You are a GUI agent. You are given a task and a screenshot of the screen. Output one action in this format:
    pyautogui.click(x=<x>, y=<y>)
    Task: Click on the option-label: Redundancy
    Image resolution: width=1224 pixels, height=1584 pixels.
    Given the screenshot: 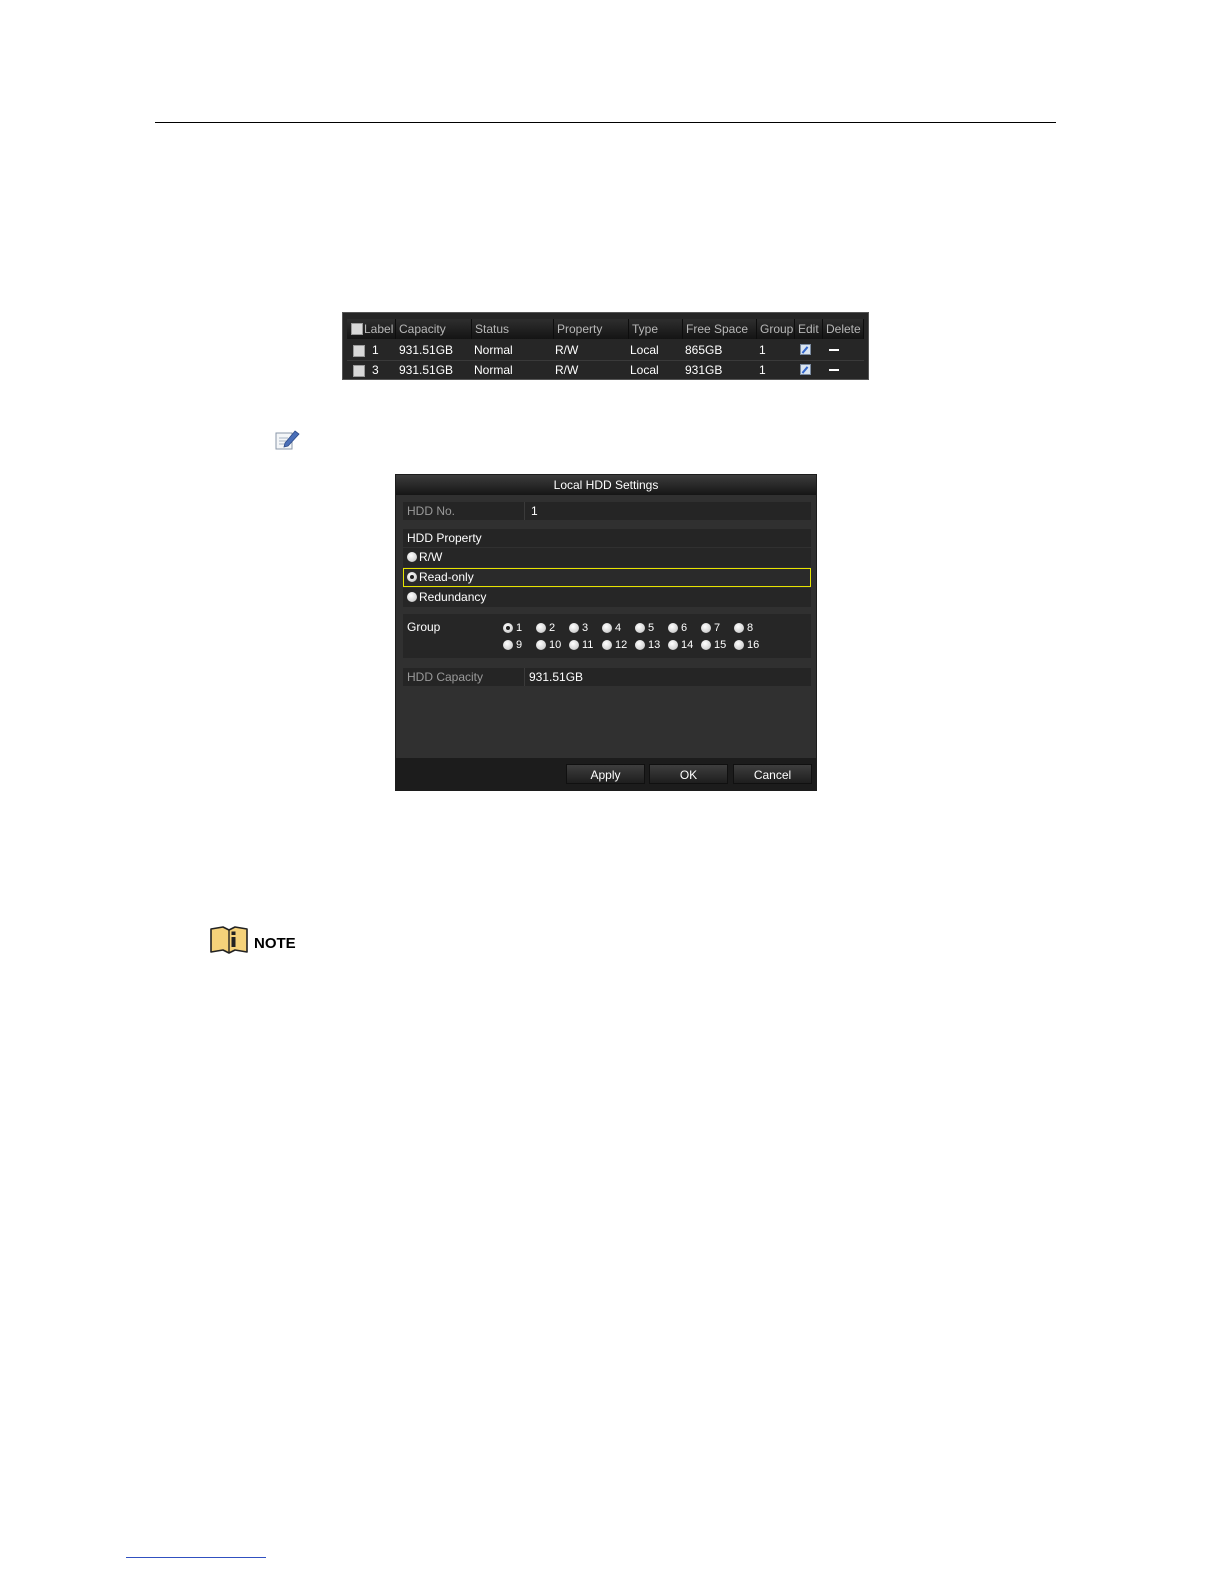 What is the action you would take?
    pyautogui.click(x=453, y=597)
    